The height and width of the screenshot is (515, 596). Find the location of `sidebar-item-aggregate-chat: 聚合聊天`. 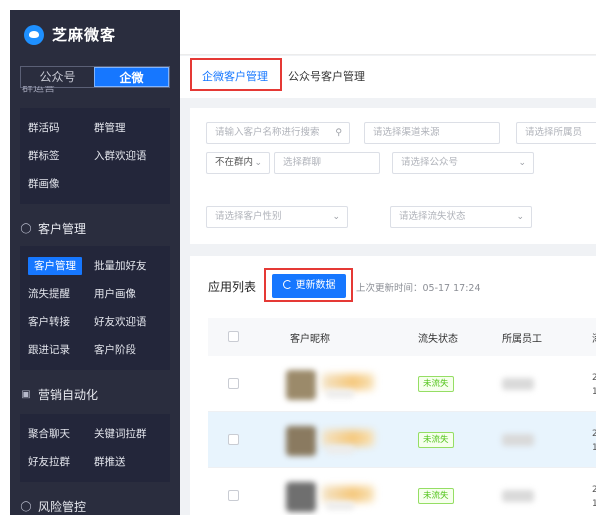

sidebar-item-aggregate-chat: 聚合聊天 is located at coordinates (61, 434).